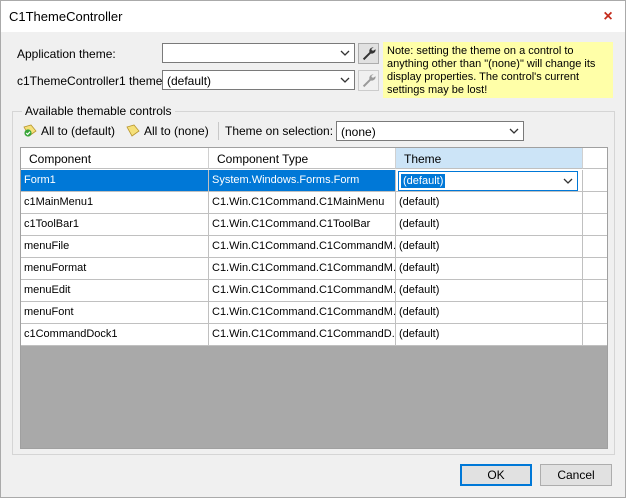 The image size is (626, 498). What do you see at coordinates (115, 158) in the screenshot?
I see `column-header-component: Component` at bounding box center [115, 158].